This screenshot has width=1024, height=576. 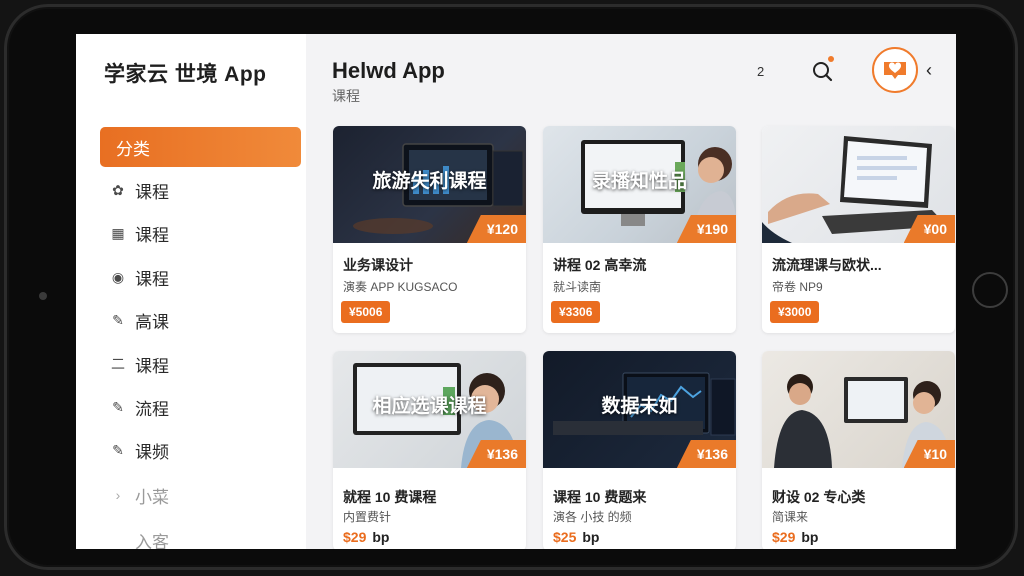 I want to click on course-subtitle: 简课来, so click(x=790, y=517).